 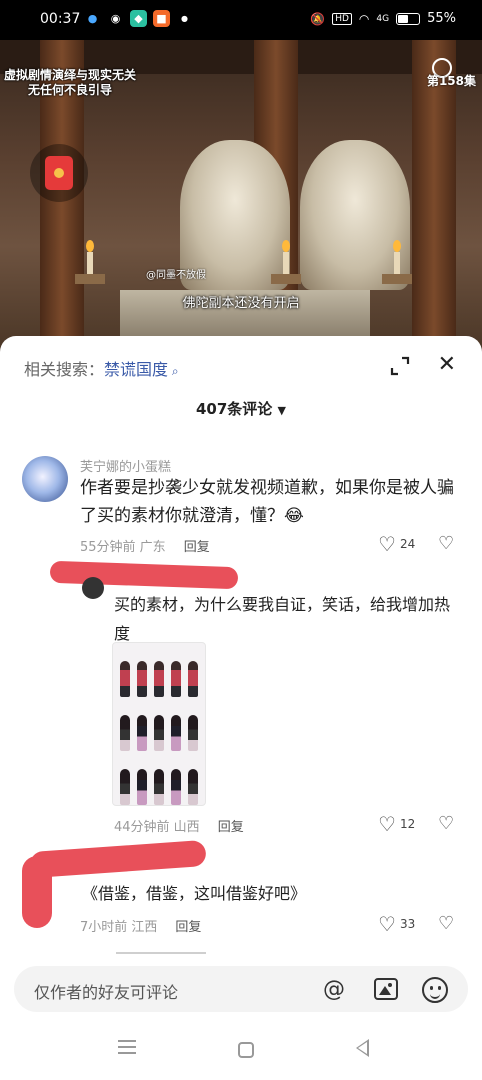 What do you see at coordinates (64, 369) in the screenshot?
I see `related-search-label: 相关搜索：` at bounding box center [64, 369].